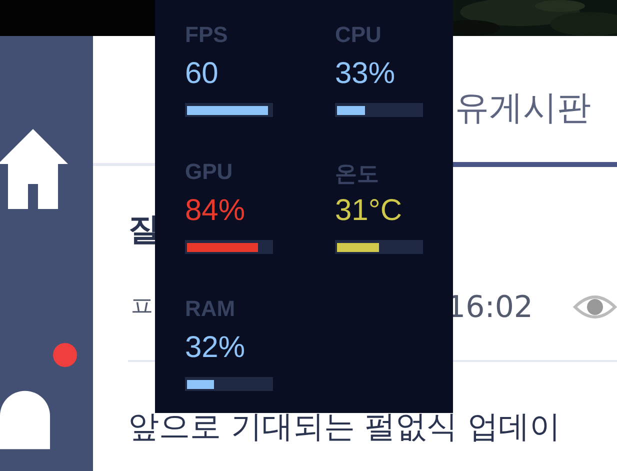  What do you see at coordinates (206, 35) in the screenshot?
I see `stat-label: FPS` at bounding box center [206, 35].